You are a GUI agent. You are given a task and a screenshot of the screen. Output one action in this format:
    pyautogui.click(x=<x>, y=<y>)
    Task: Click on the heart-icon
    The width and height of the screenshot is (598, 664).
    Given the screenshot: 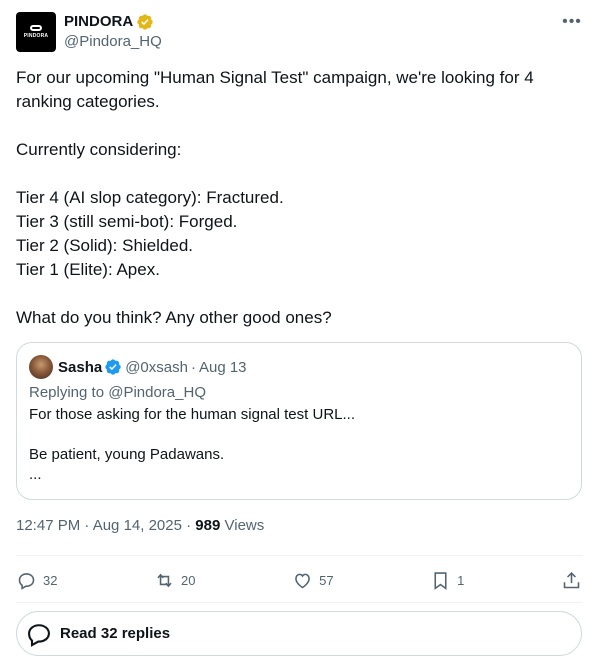 What is the action you would take?
    pyautogui.click(x=302, y=580)
    